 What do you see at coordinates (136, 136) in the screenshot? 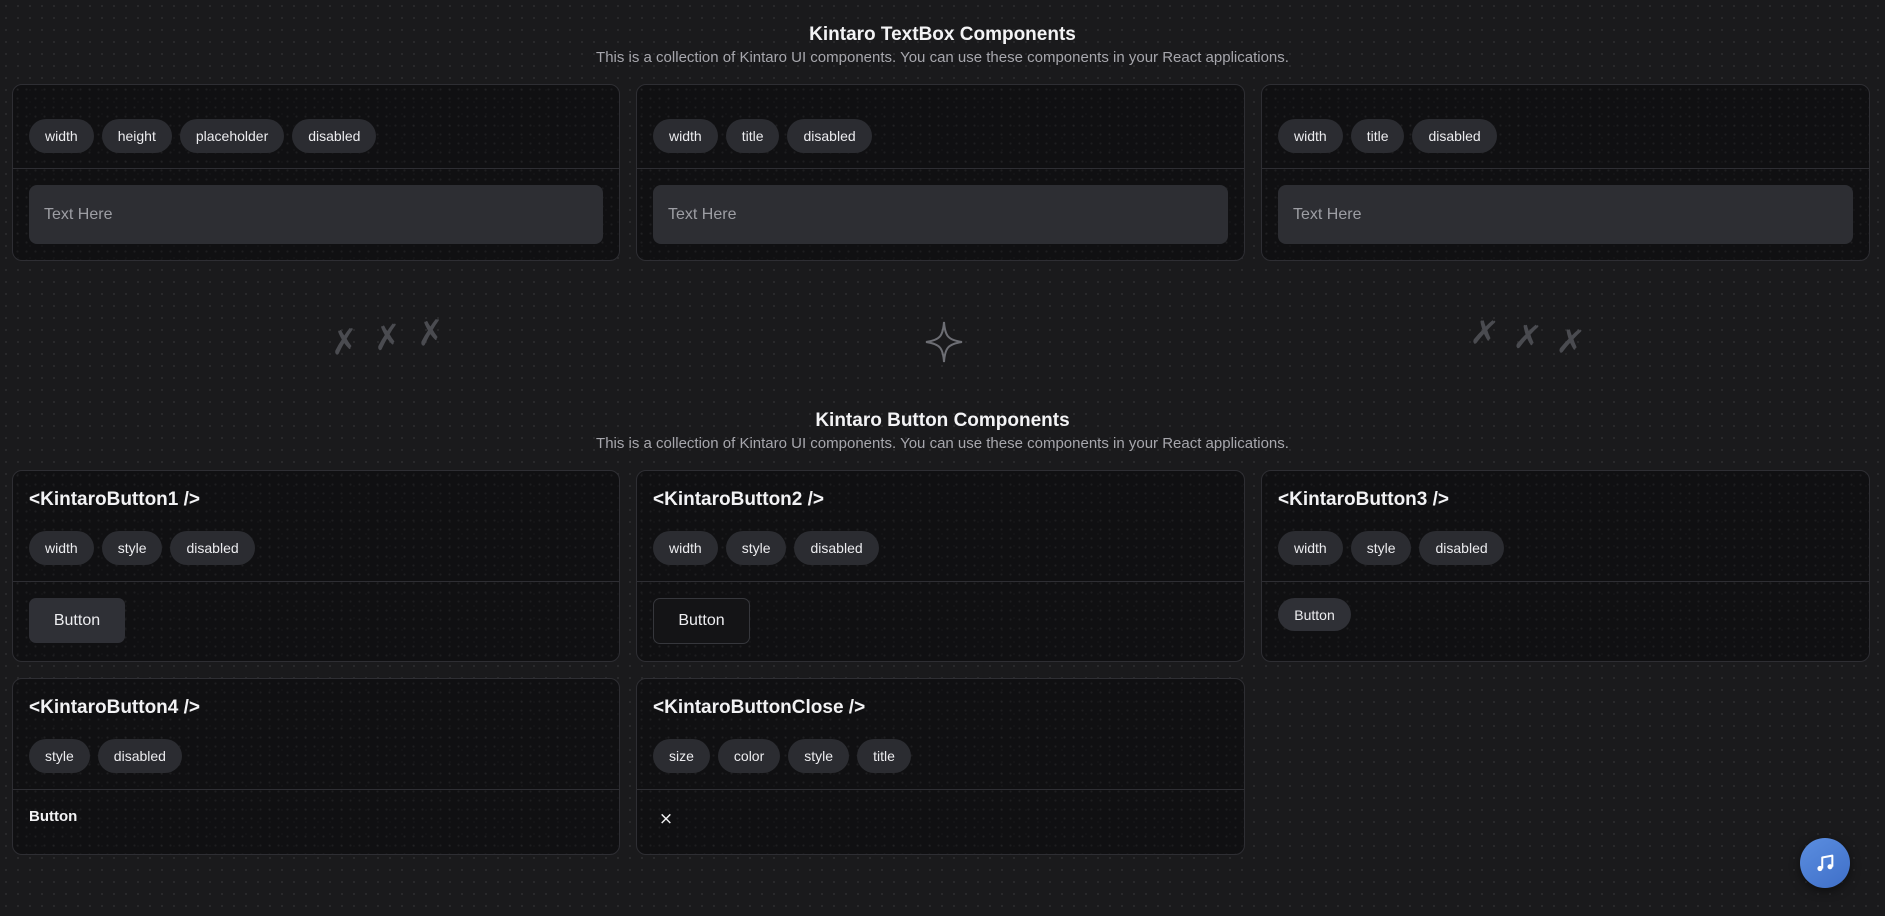
I see `prop-chip-height: height` at bounding box center [136, 136].